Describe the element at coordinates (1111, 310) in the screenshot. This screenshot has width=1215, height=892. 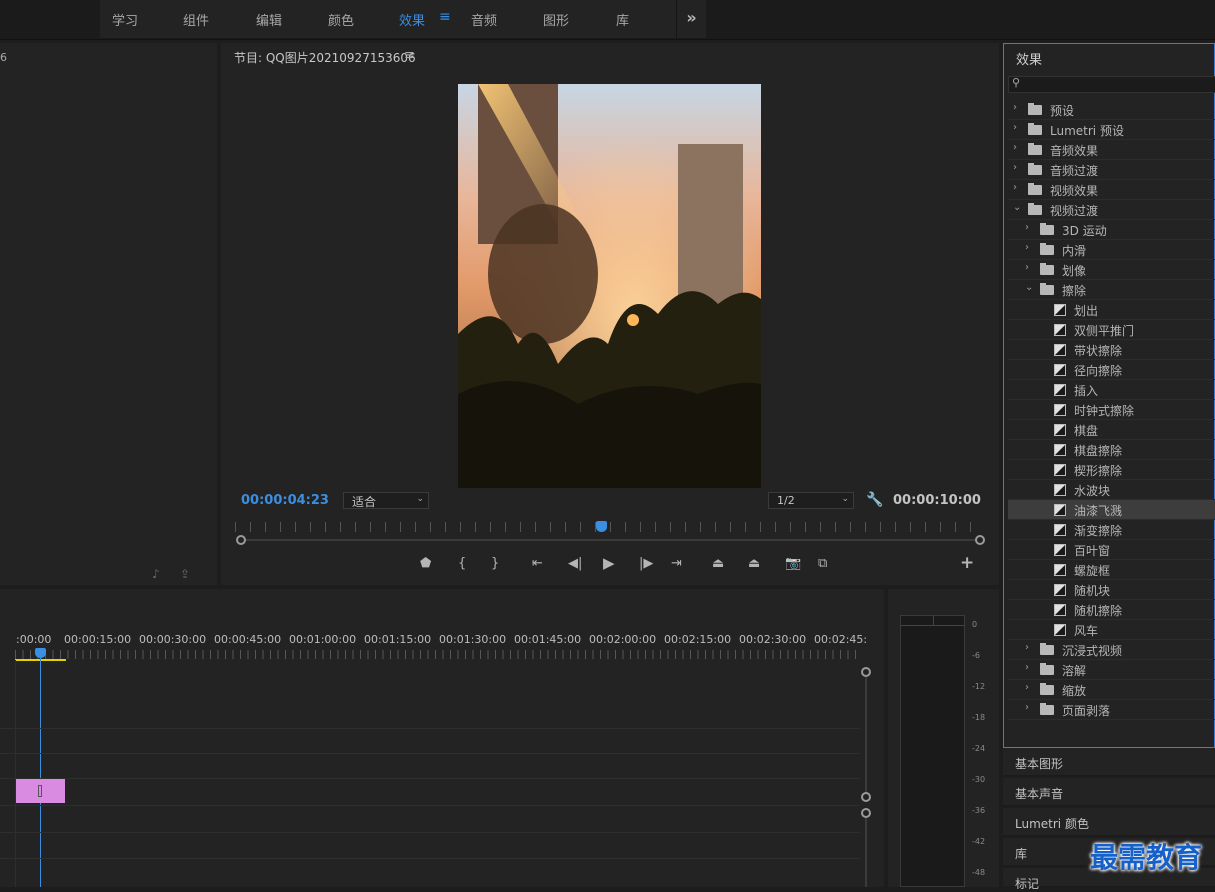
I see `transition-item: 划出` at that location.